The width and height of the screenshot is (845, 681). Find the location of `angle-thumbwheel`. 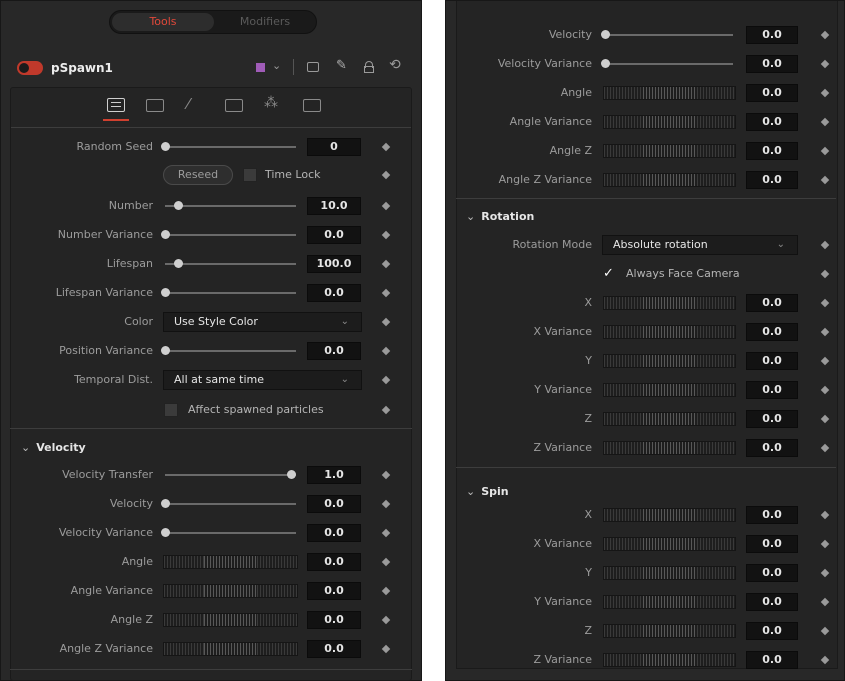

angle-thumbwheel is located at coordinates (669, 93).